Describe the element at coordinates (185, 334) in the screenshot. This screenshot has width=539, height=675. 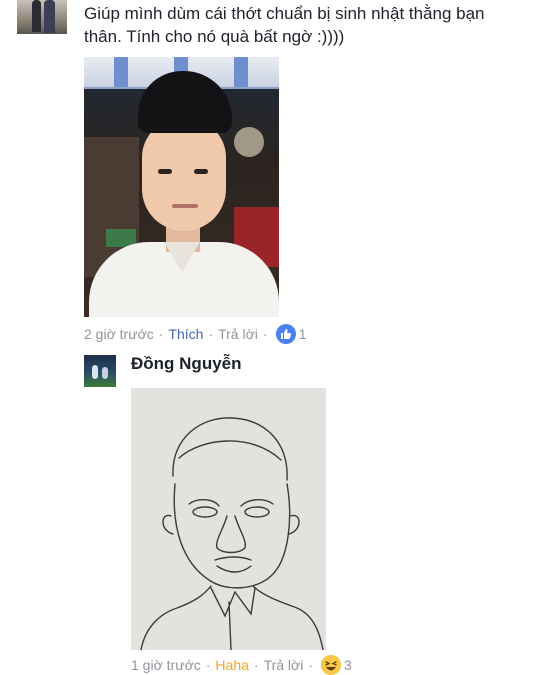
I see `like-button: Thích` at that location.